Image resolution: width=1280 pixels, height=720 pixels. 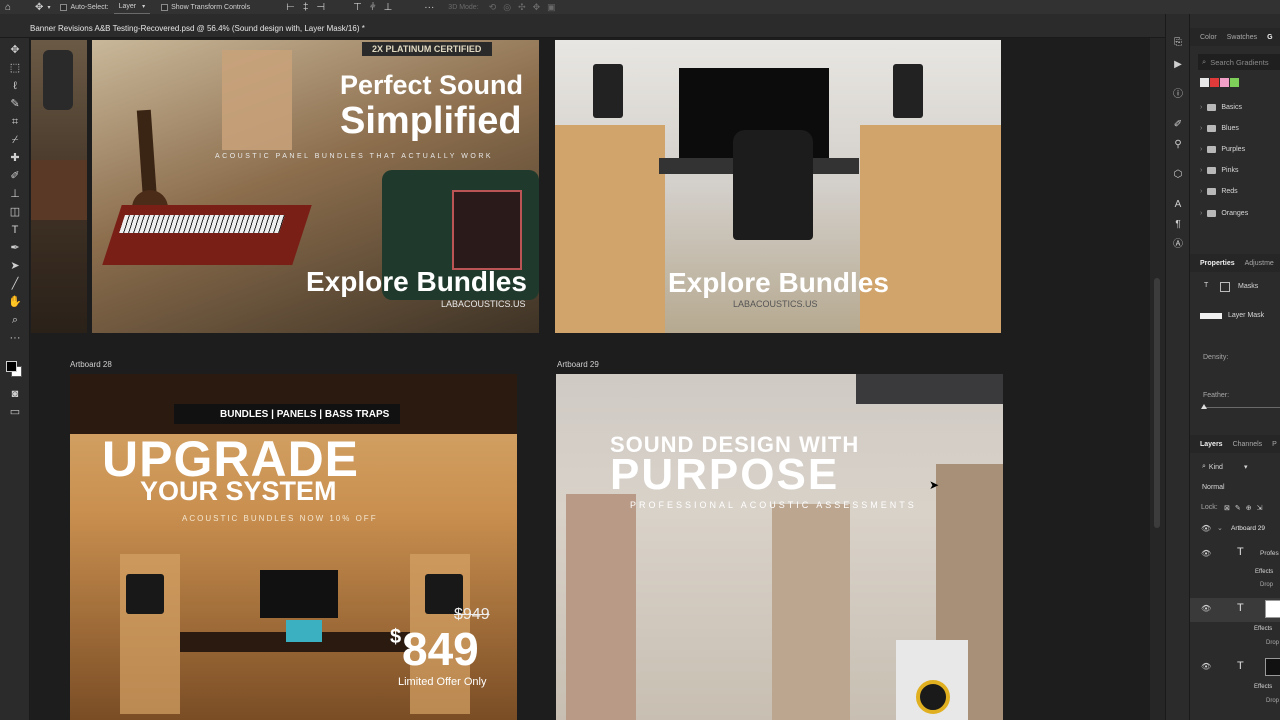 What do you see at coordinates (1222, 149) in the screenshot?
I see `gradient-folder-purples: › Purples` at bounding box center [1222, 149].